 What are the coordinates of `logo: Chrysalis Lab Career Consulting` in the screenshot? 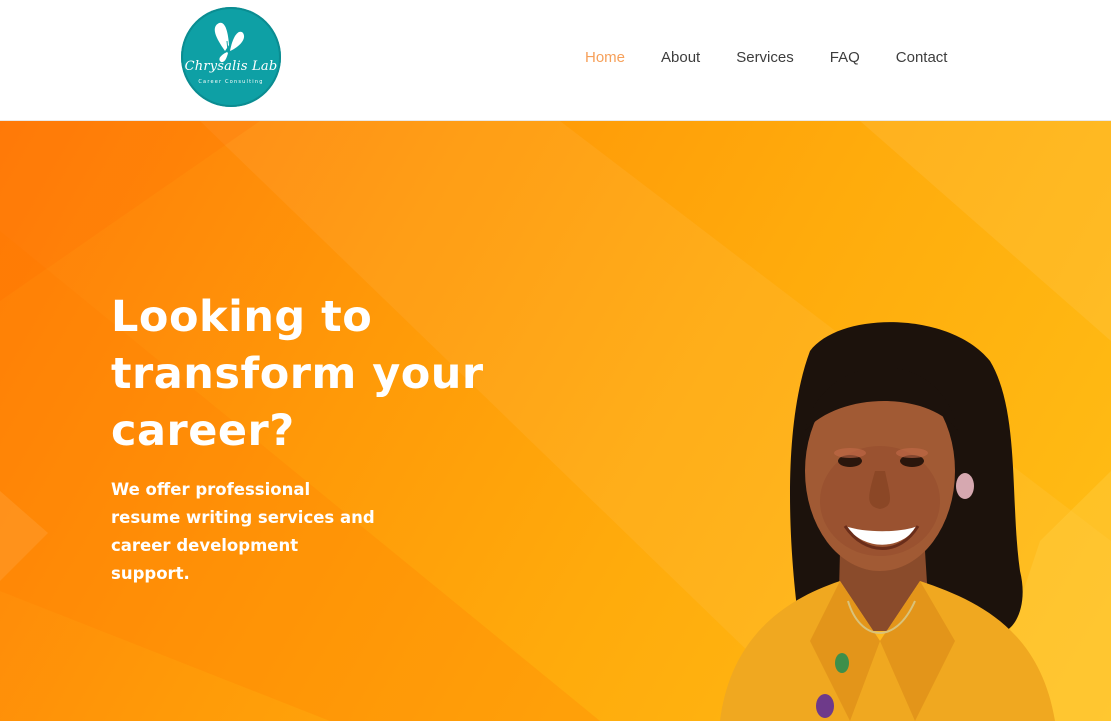 It's located at (231, 57).